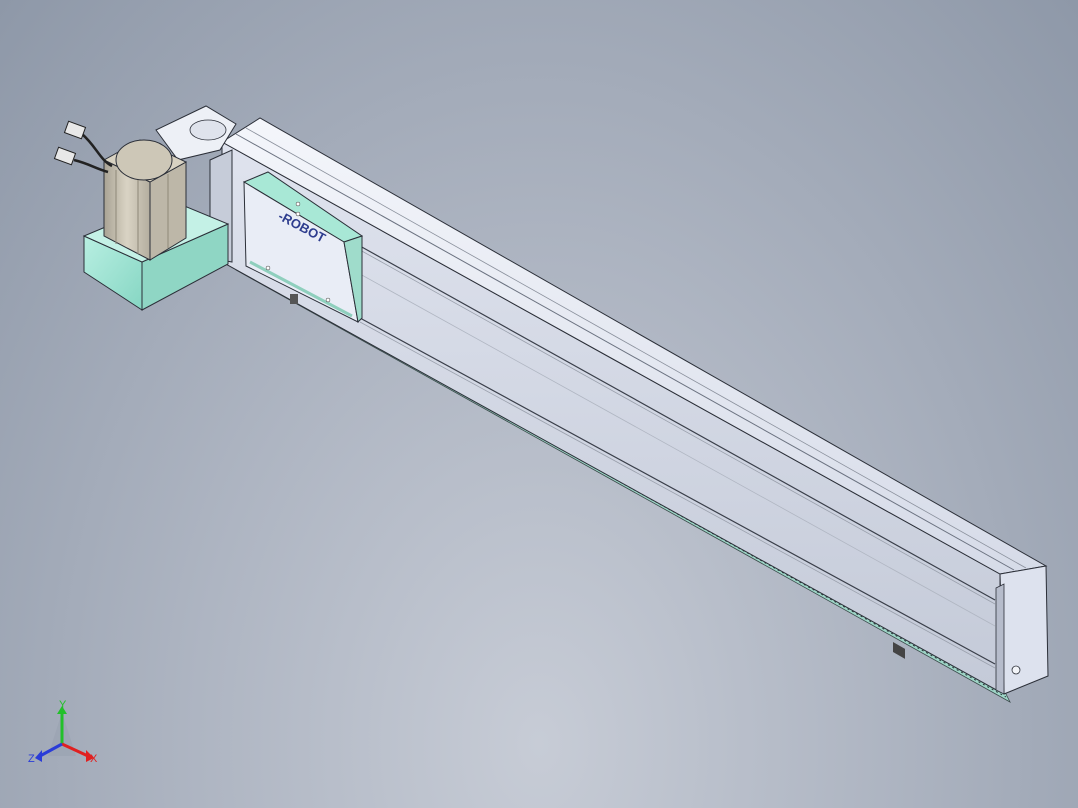 This screenshot has height=808, width=1078. Describe the element at coordinates (899, 650) in the screenshot. I see `limit-sensor` at that location.